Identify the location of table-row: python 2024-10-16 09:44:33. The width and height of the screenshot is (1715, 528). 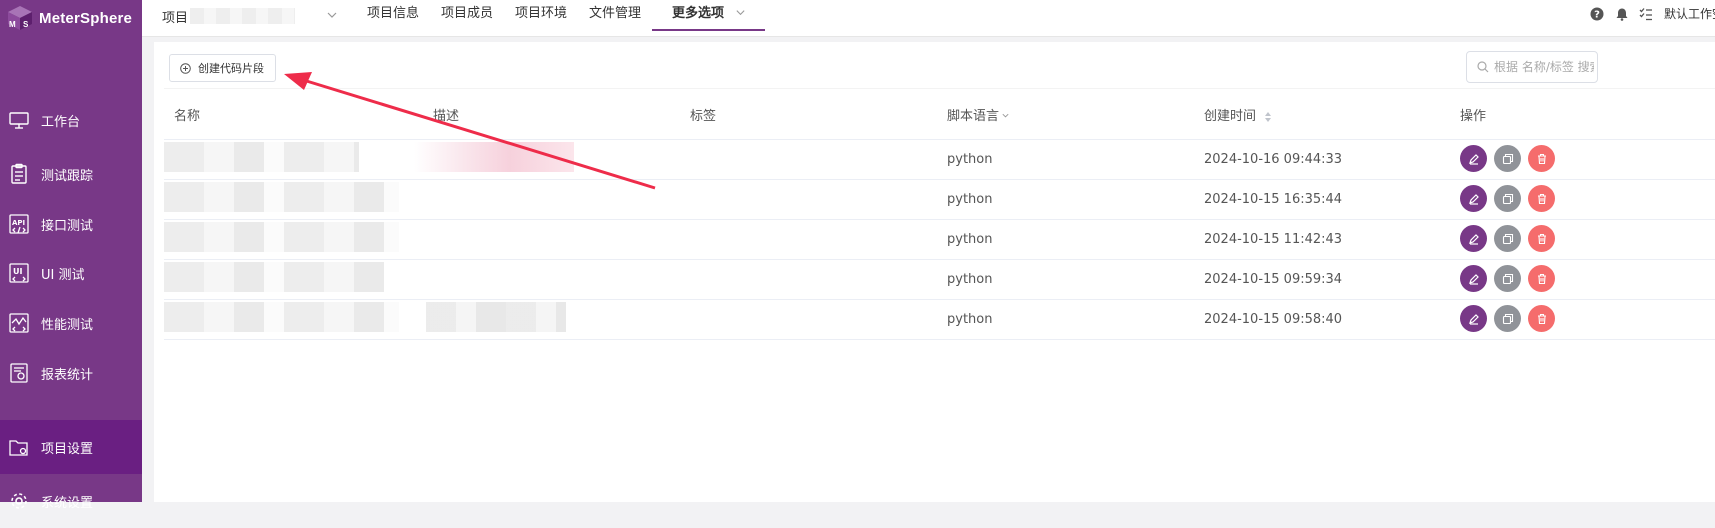
(939, 160).